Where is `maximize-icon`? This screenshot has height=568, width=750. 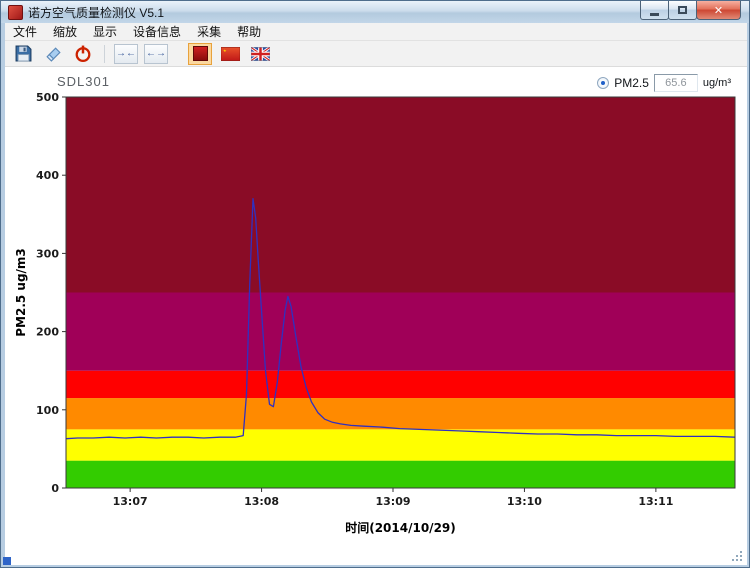
maximize-icon is located at coordinates (682, 10).